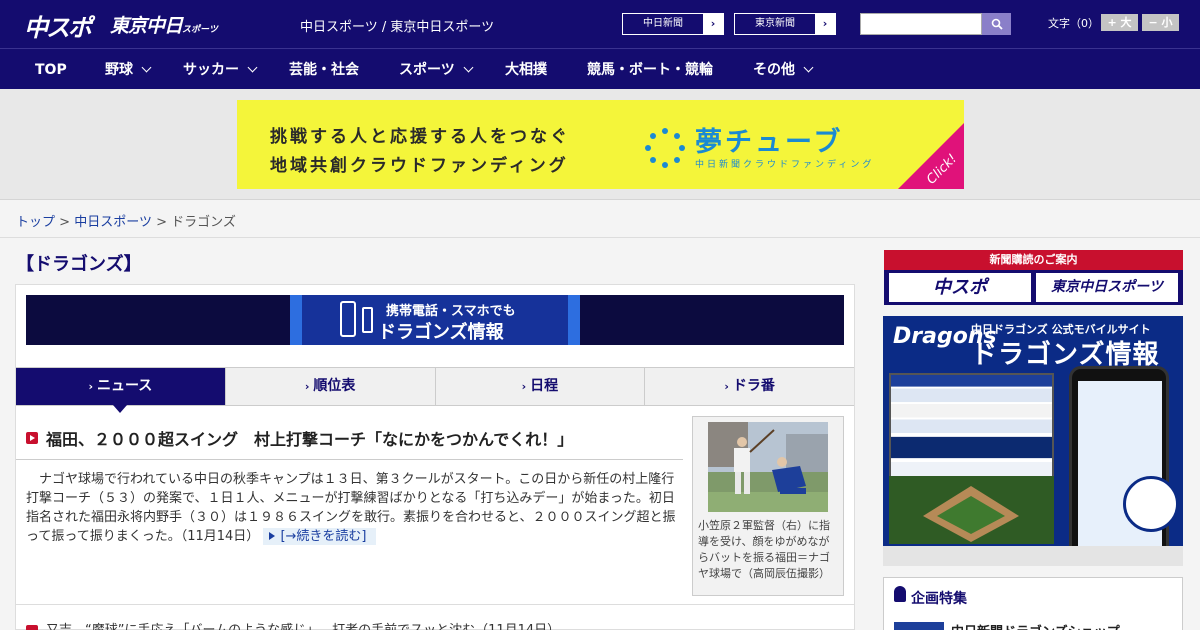  I want to click on breadcrumb-current: ドラゴンズ, so click(203, 222).